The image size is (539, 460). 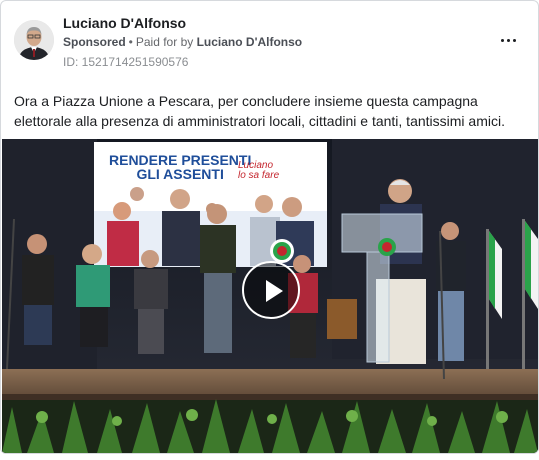 I want to click on more-options-button, so click(x=508, y=40).